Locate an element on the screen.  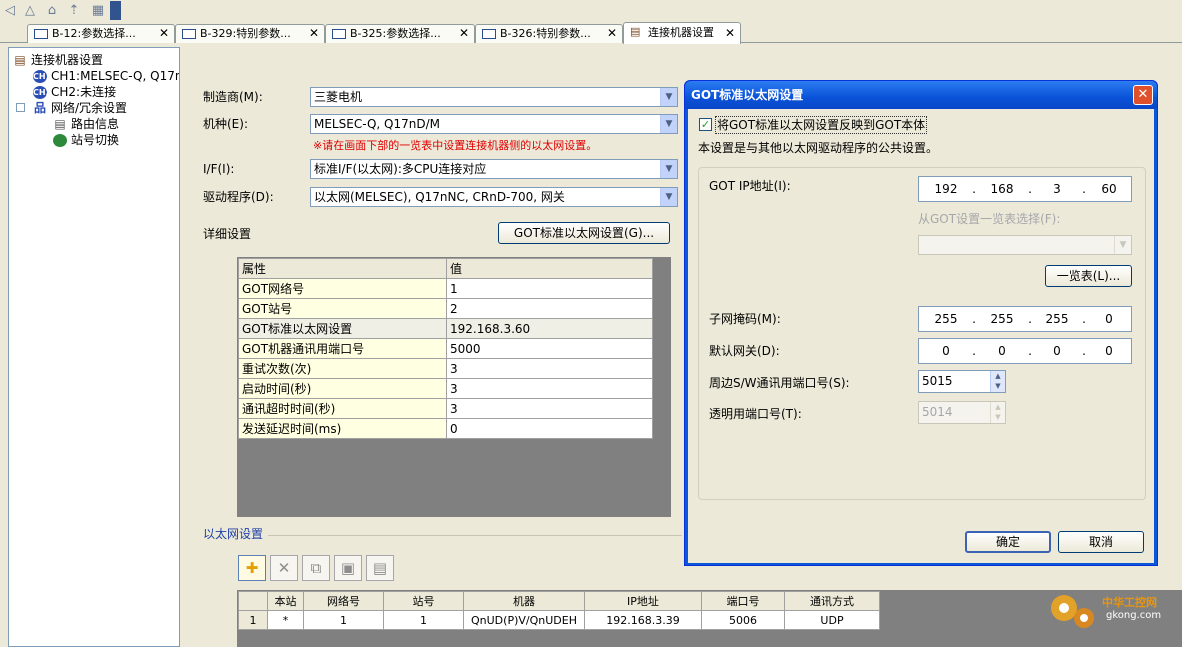
paste-icon: ▣ is located at coordinates (348, 568).